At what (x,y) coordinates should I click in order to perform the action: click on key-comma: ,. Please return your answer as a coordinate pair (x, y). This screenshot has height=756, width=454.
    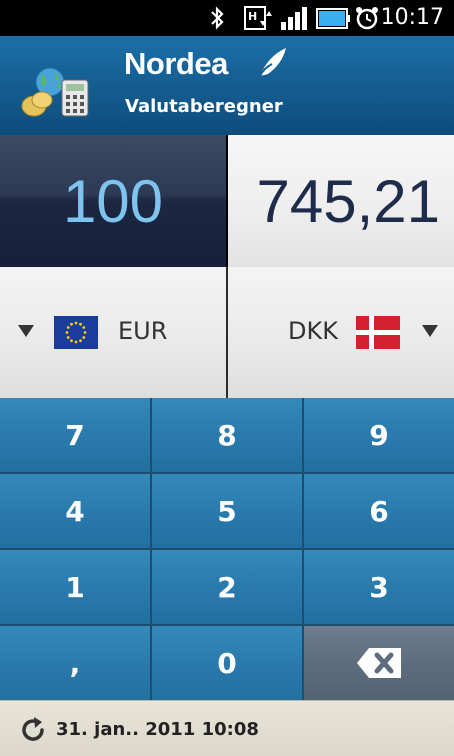
    Looking at the image, I should click on (75, 663).